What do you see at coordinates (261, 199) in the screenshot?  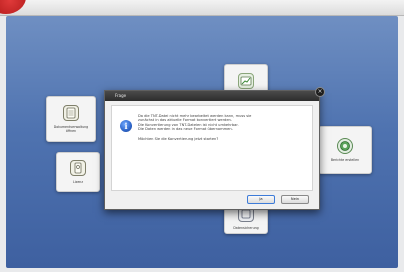 I see `yes-button: Ja` at bounding box center [261, 199].